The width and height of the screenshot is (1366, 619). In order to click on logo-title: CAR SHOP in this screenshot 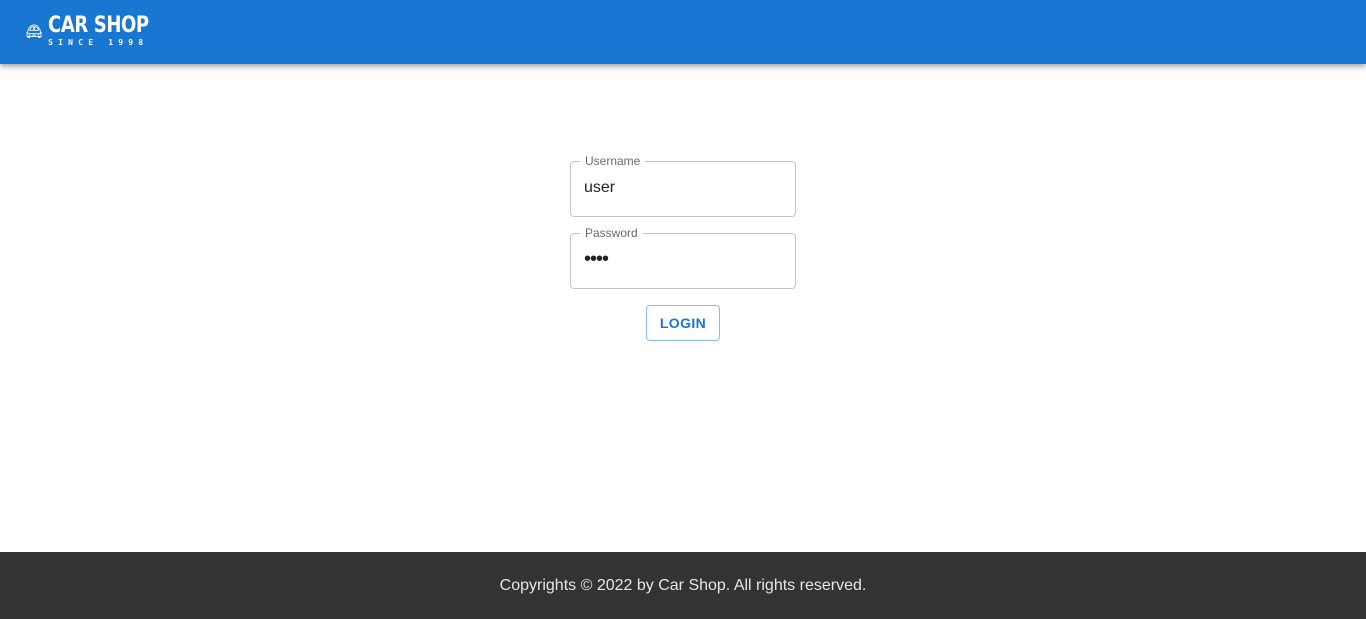, I will do `click(98, 25)`.